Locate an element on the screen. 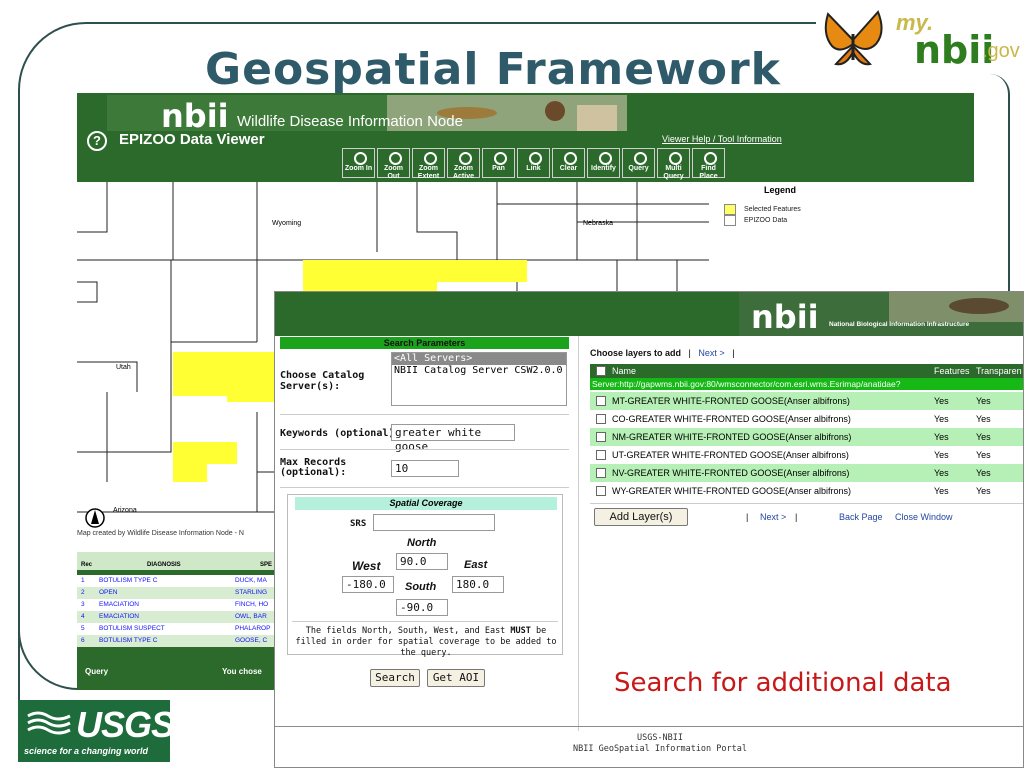  nbii-logo-small: nbii is located at coordinates (195, 116).